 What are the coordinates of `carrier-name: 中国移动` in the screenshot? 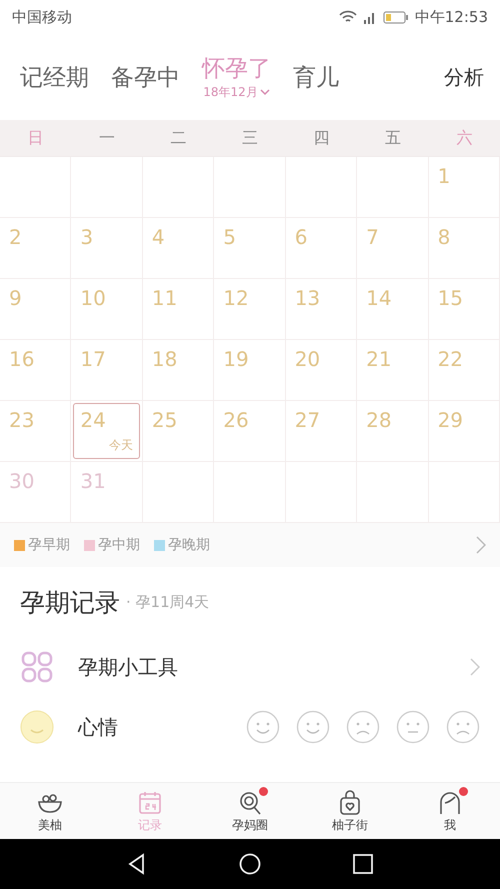 It's located at (42, 17).